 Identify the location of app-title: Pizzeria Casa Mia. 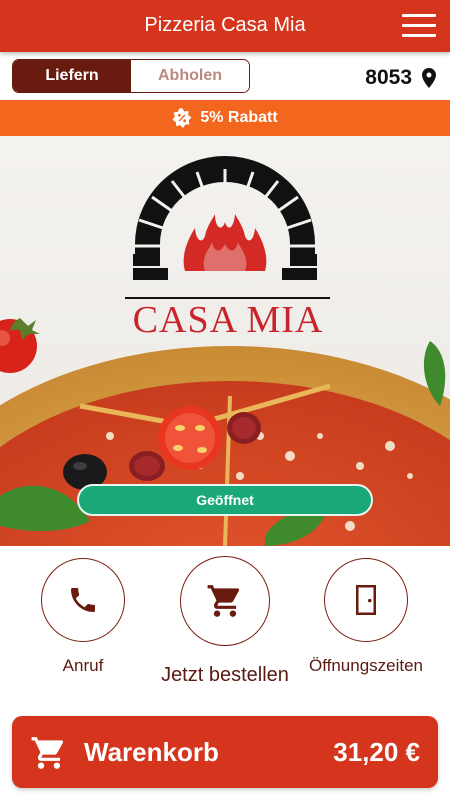
(225, 25).